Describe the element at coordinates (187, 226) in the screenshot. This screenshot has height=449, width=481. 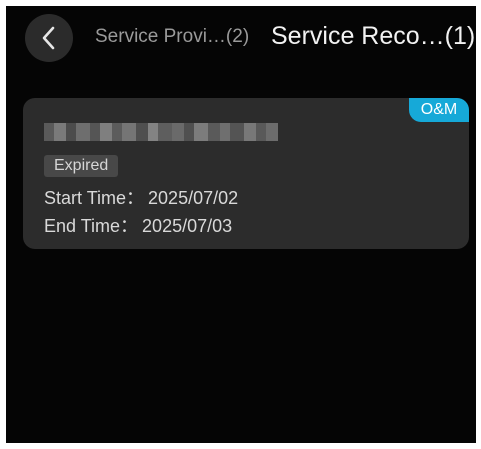
I see `end-time-value: 2025/07/03` at that location.